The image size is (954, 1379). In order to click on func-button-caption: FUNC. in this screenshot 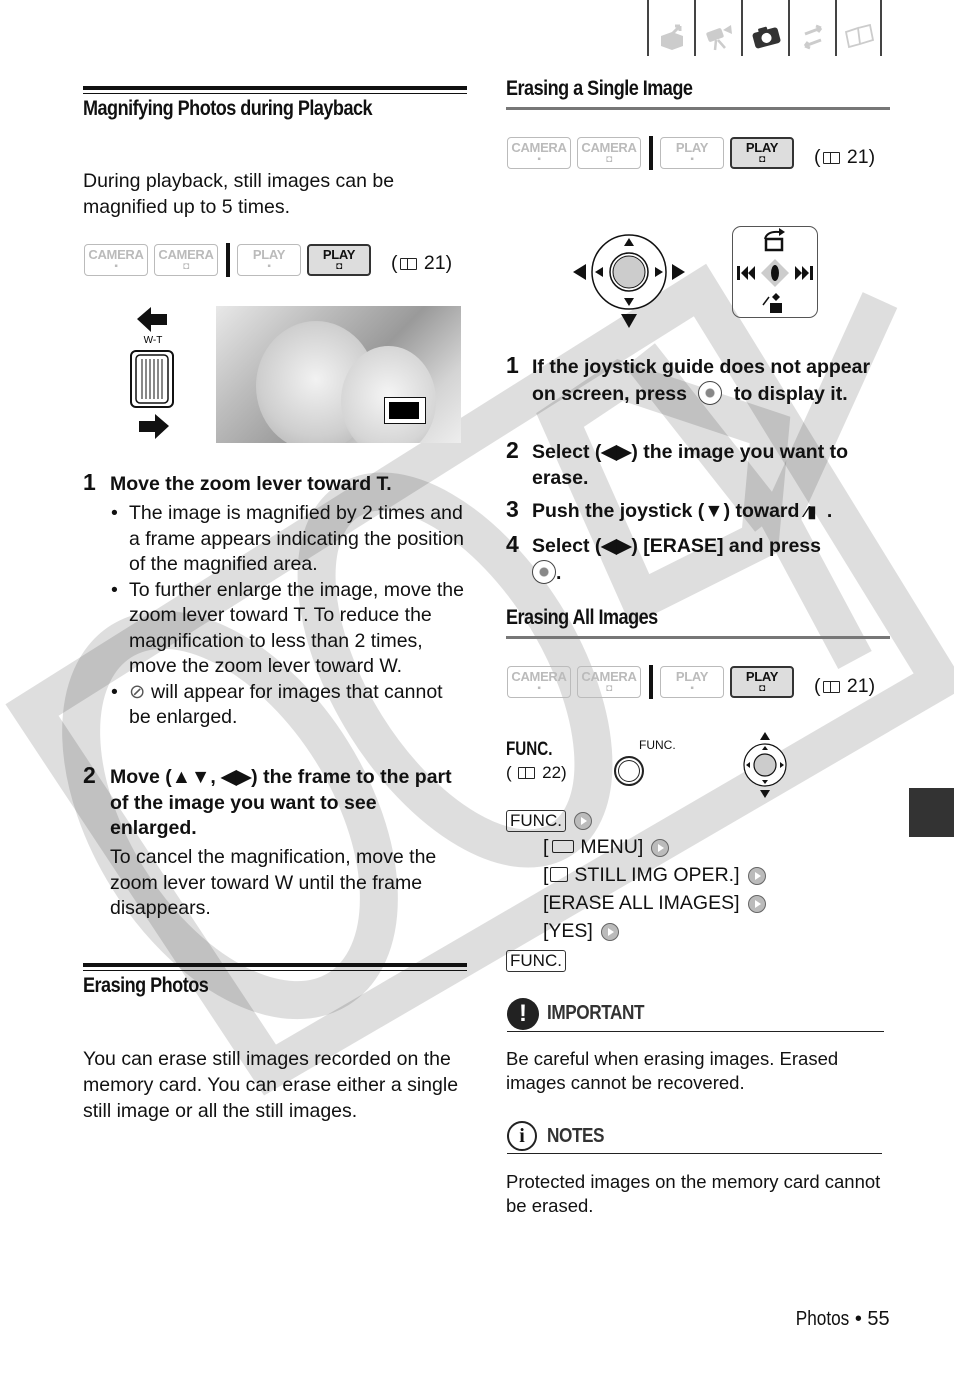, I will do `click(657, 745)`.